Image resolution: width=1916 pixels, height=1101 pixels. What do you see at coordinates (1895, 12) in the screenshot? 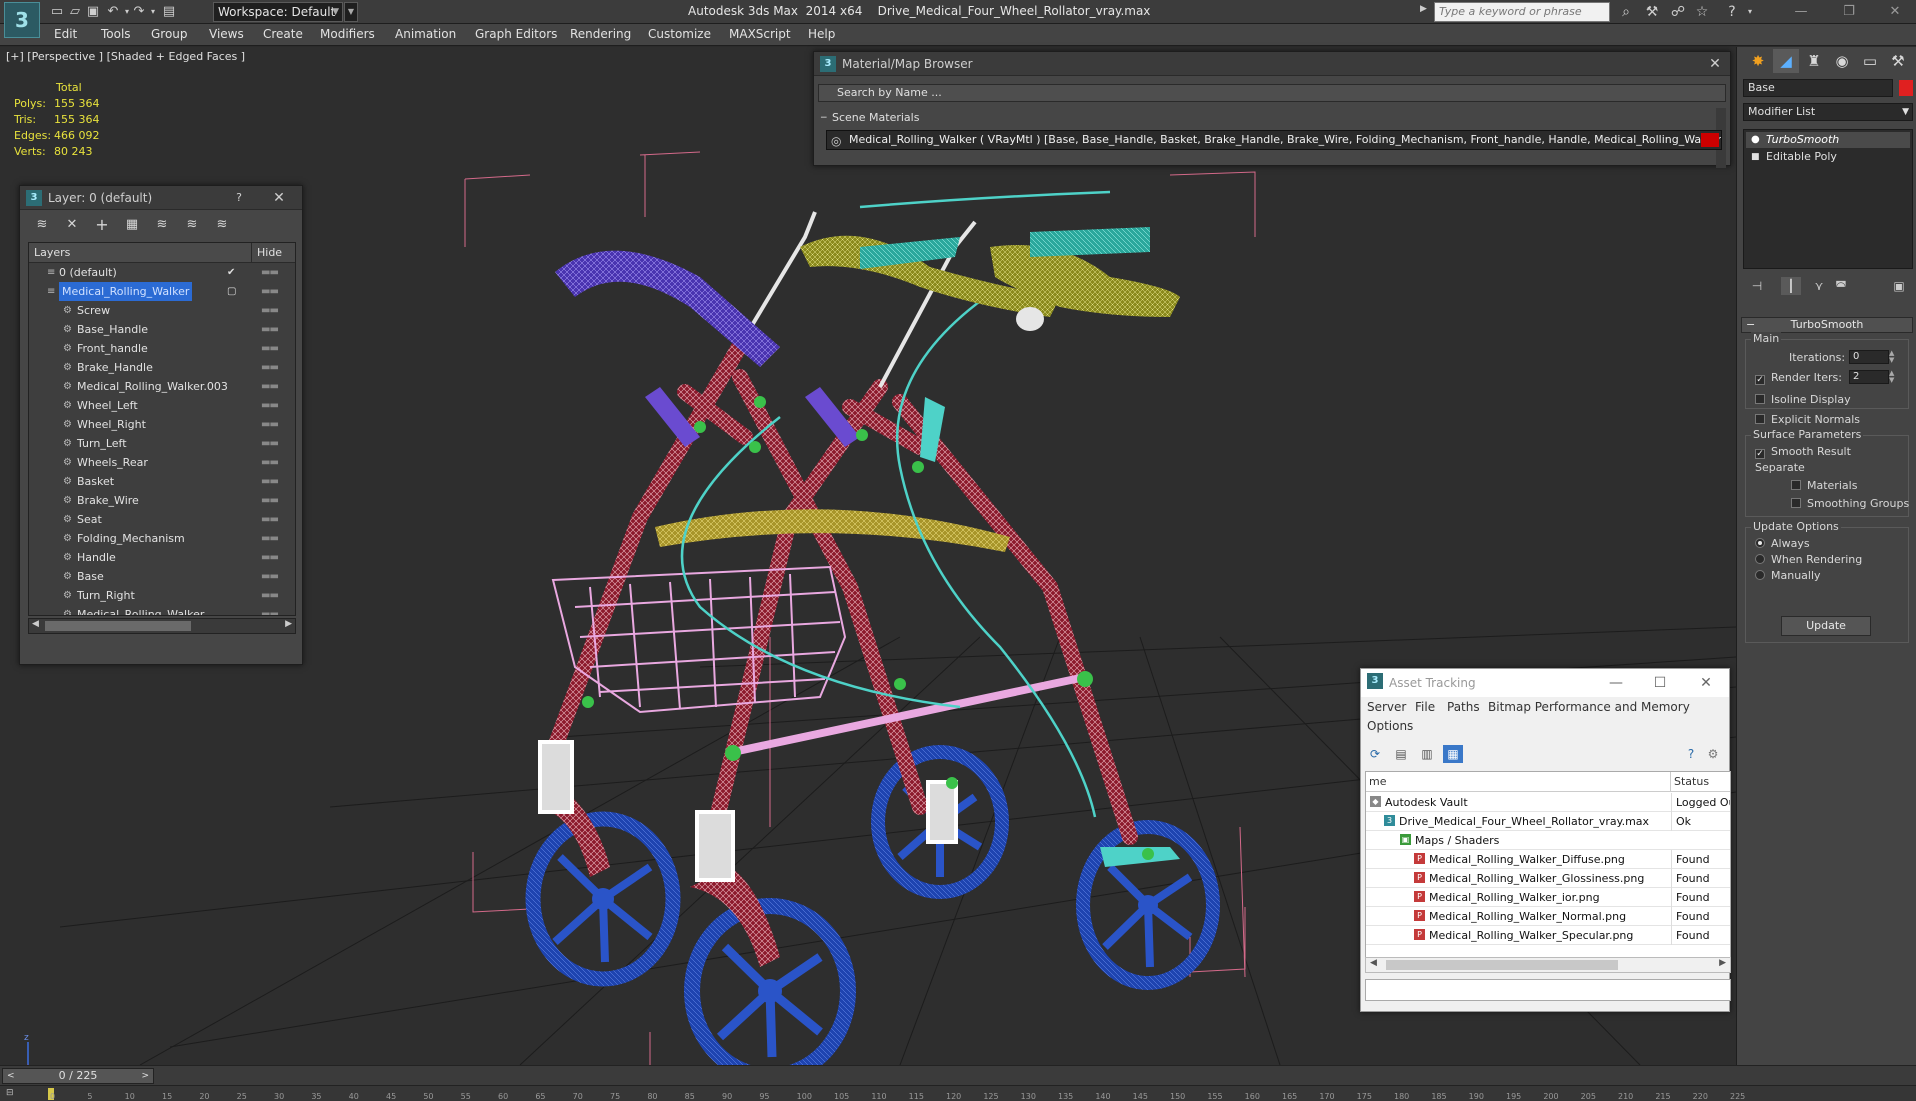
I see `close-window-icon: ✕` at bounding box center [1895, 12].